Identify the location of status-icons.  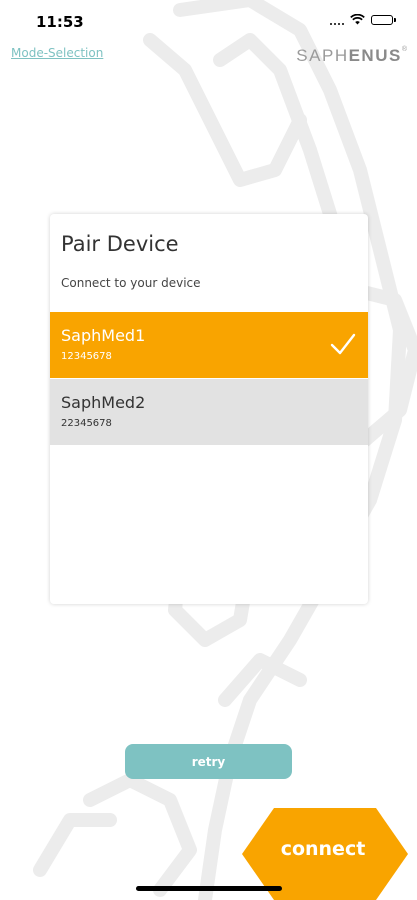
(363, 19).